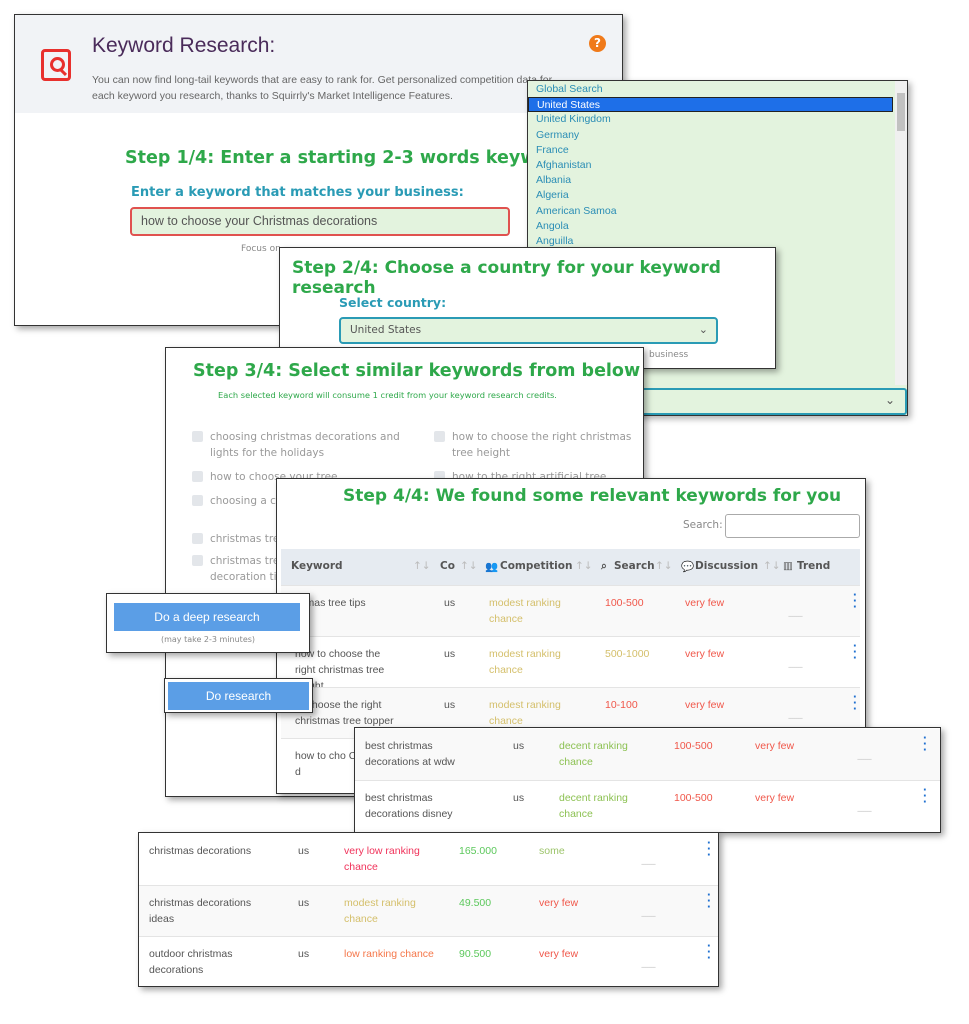  What do you see at coordinates (389, 954) in the screenshot?
I see `cell-competition: low ranking chance` at bounding box center [389, 954].